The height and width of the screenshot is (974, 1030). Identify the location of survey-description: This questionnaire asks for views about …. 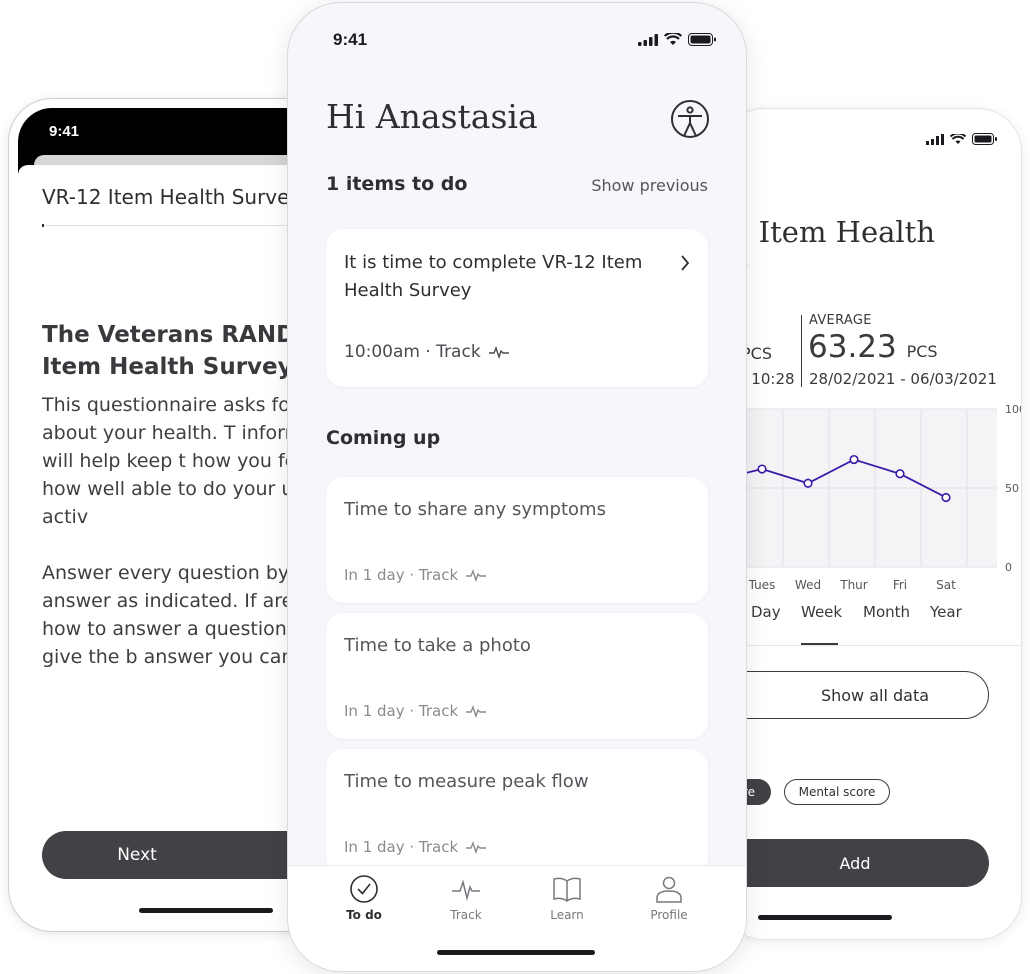
(185, 531).